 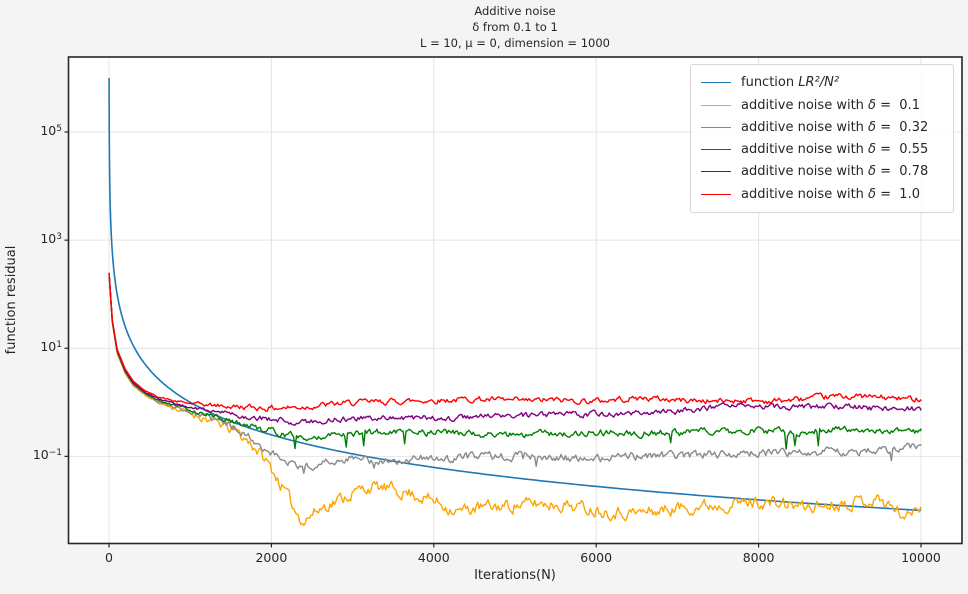 I want to click on y-tick-label: 10−1, so click(x=47, y=455).